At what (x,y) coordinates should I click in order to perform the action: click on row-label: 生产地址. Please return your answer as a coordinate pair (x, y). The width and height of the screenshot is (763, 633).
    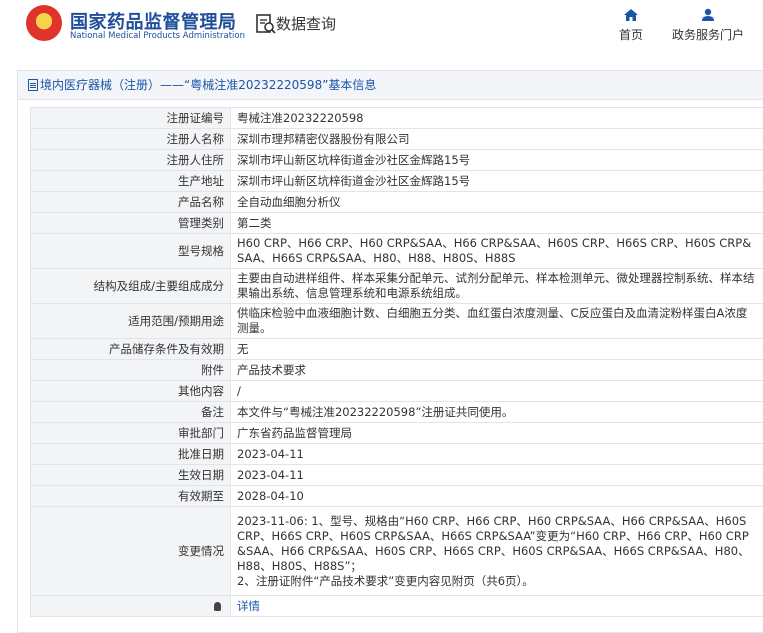
    Looking at the image, I should click on (130, 181).